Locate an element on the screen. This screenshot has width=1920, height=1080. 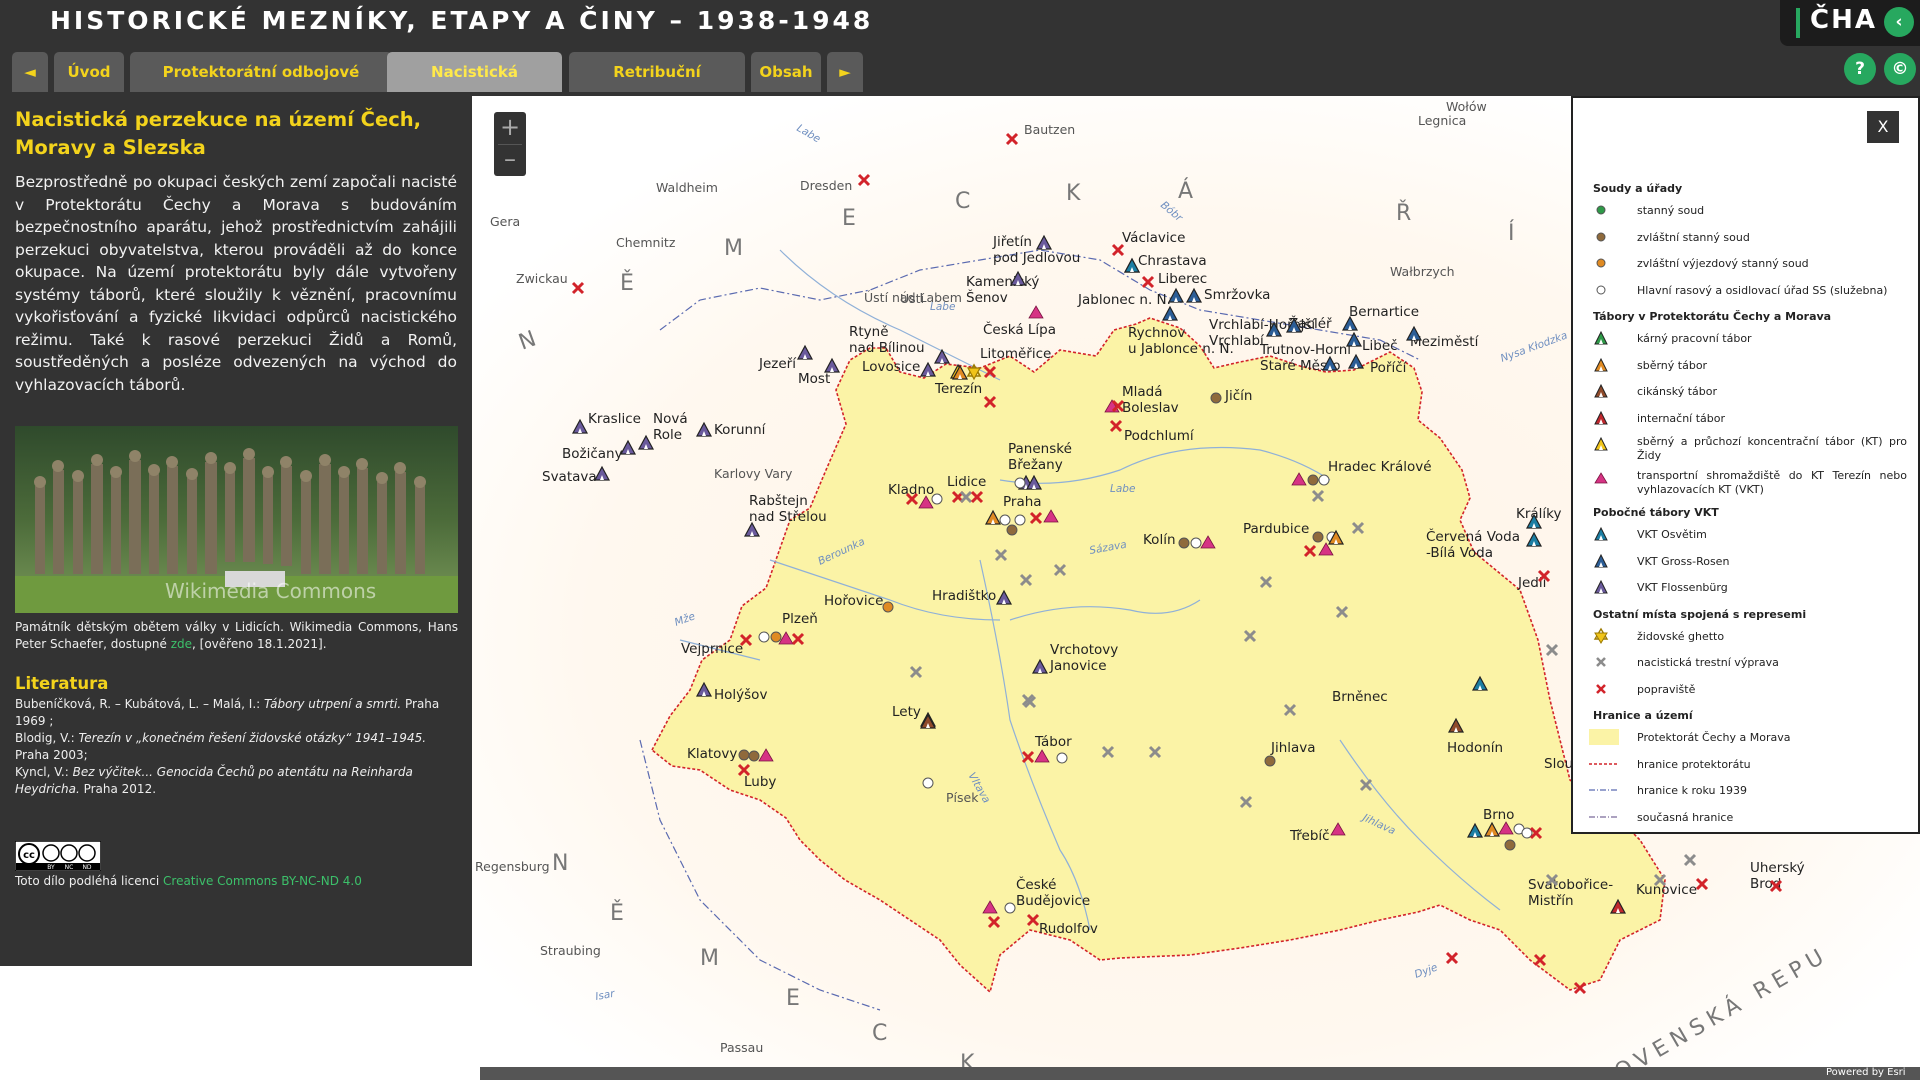
caption-suffix: , [ověřeno 18.1.2021]. is located at coordinates (259, 644).